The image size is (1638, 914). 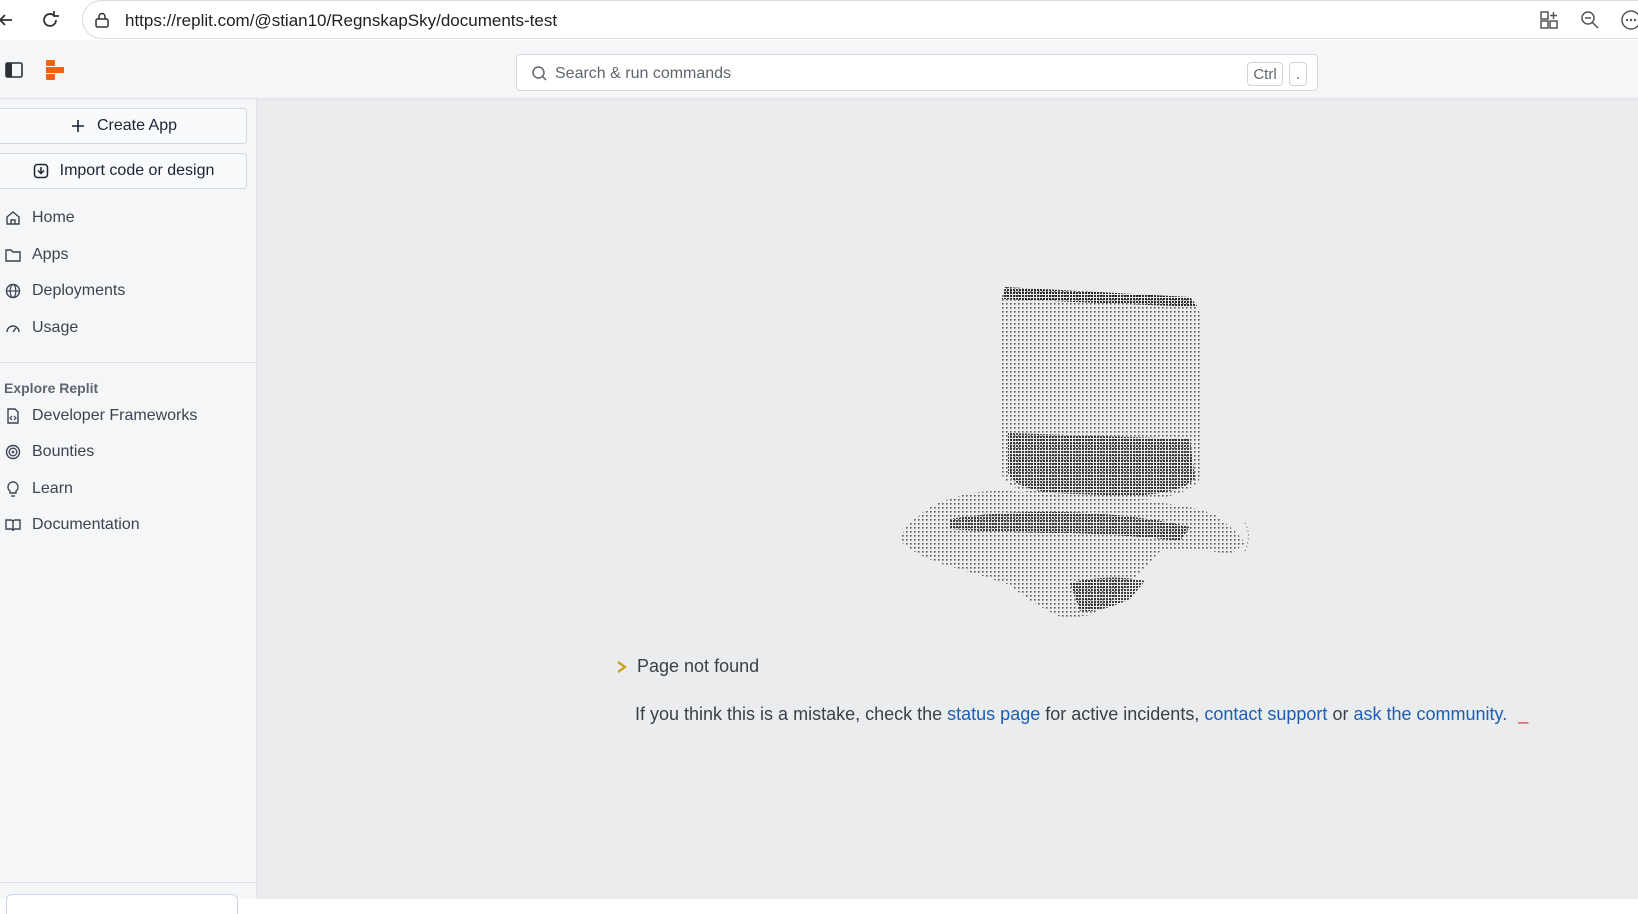 What do you see at coordinates (55, 70) in the screenshot?
I see `replit-logo-icon` at bounding box center [55, 70].